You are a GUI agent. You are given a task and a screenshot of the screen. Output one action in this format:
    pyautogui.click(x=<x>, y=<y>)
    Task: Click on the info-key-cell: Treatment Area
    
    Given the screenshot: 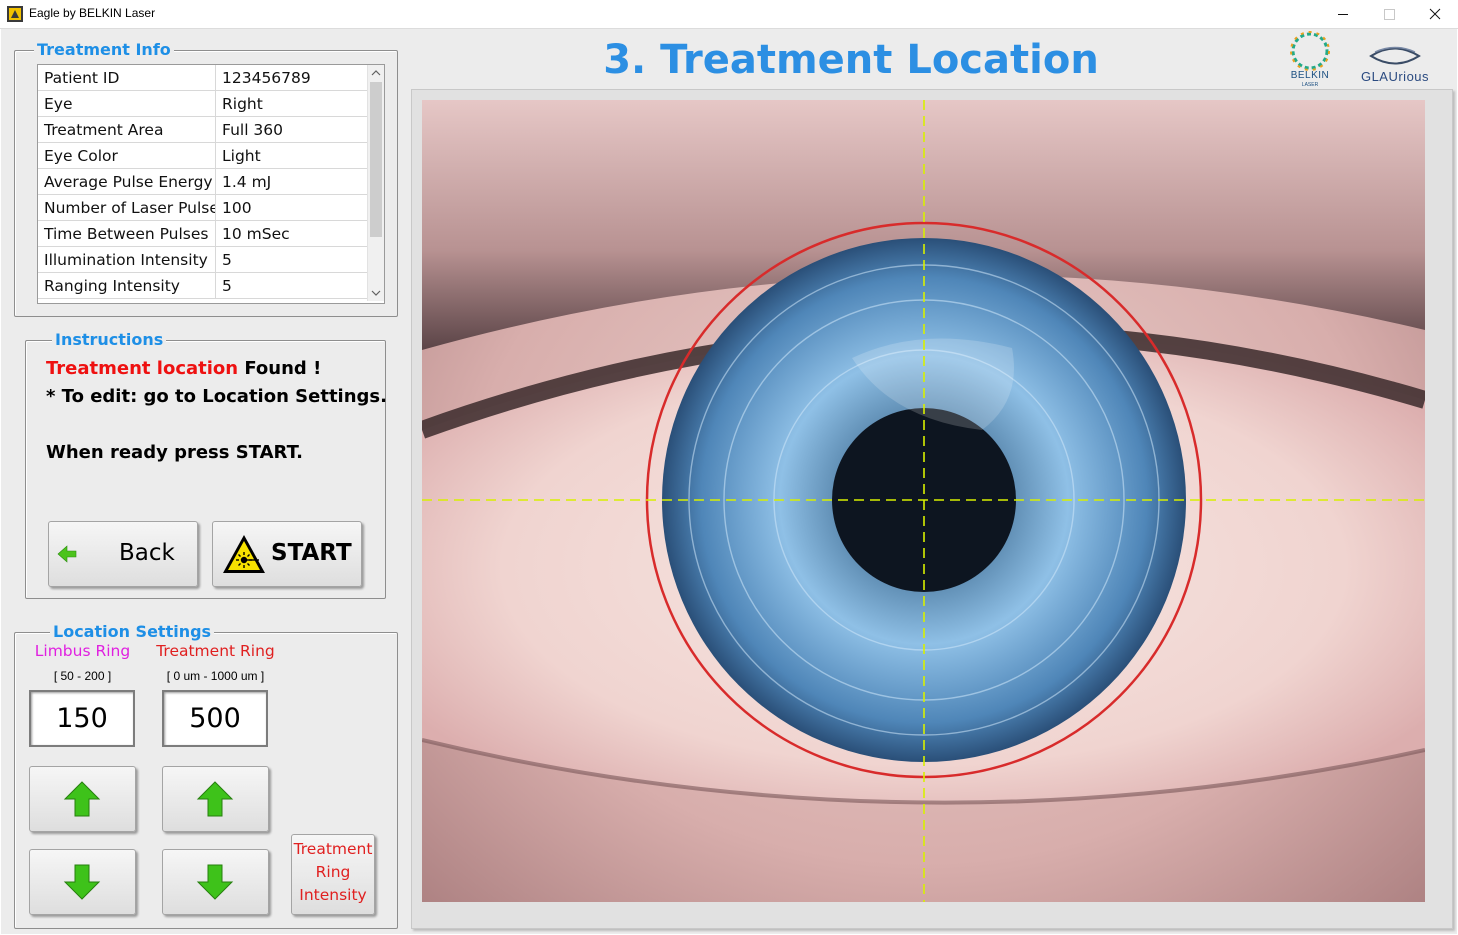 What is the action you would take?
    pyautogui.click(x=127, y=129)
    